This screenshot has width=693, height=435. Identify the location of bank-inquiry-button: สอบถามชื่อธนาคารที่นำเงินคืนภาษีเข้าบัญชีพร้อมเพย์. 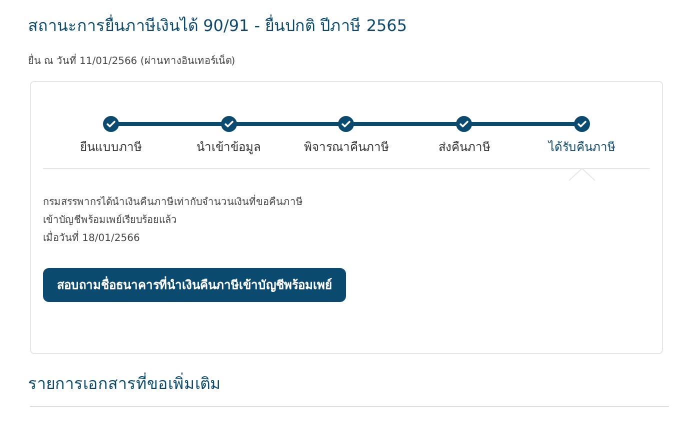
(194, 285).